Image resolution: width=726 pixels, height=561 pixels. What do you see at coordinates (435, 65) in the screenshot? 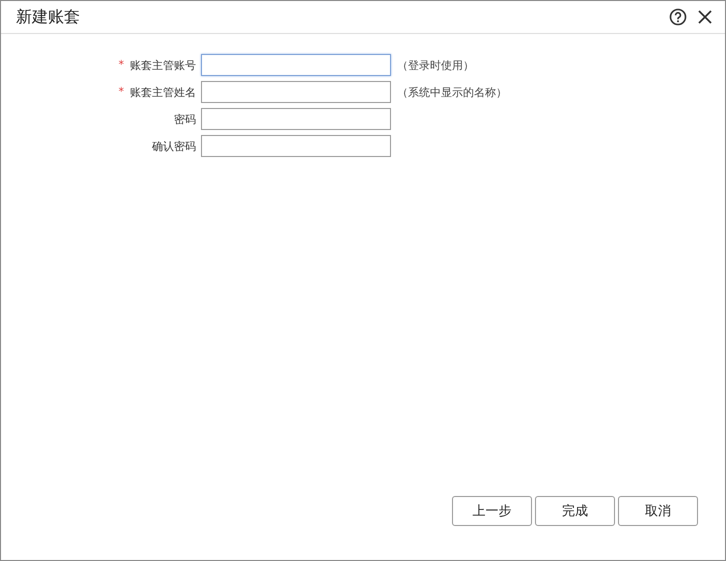
I see `field-hint: （登录时使用）` at bounding box center [435, 65].